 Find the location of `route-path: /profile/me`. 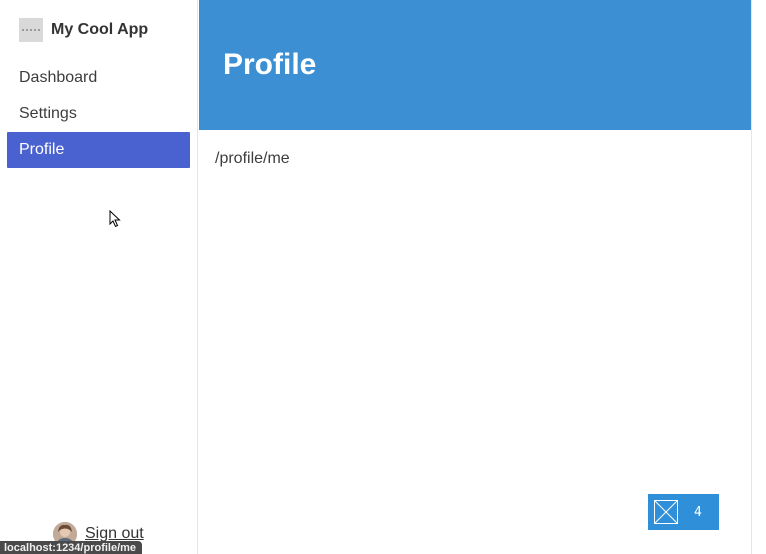

route-path: /profile/me is located at coordinates (252, 158).